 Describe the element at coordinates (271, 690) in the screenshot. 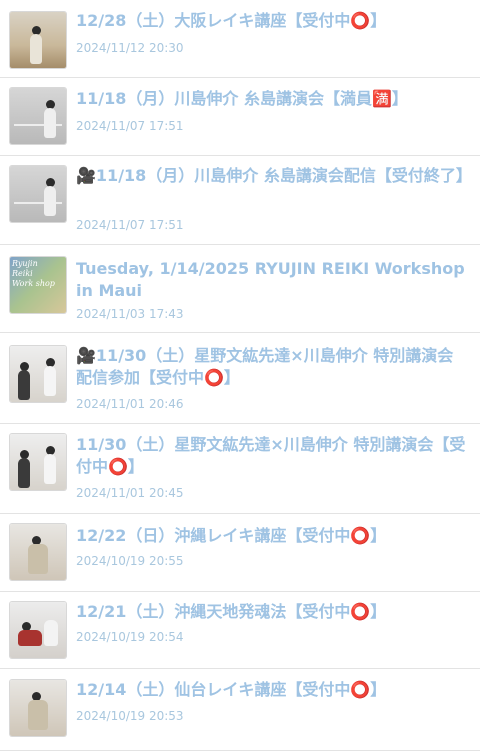

I see `event-title: 12/14（土）仙台レイキ講座【受付中⭕️】` at that location.